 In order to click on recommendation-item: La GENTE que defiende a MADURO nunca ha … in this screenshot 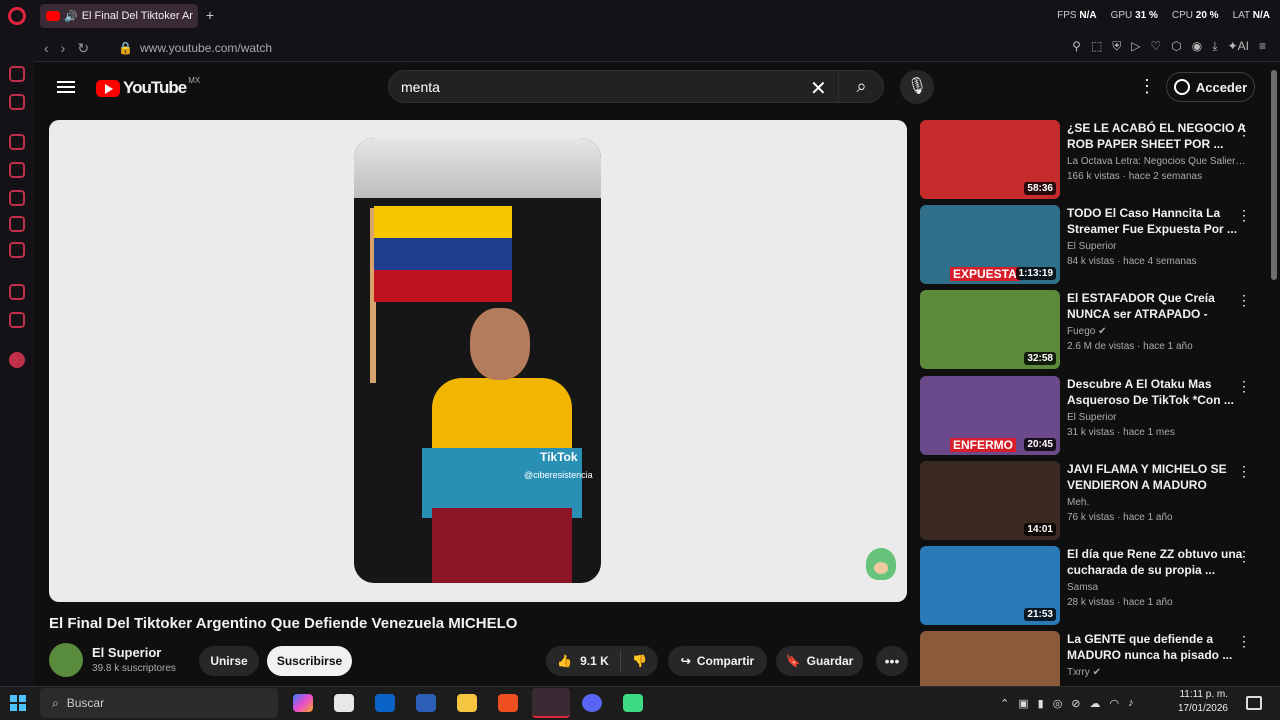, I will do `click(1092, 658)`.